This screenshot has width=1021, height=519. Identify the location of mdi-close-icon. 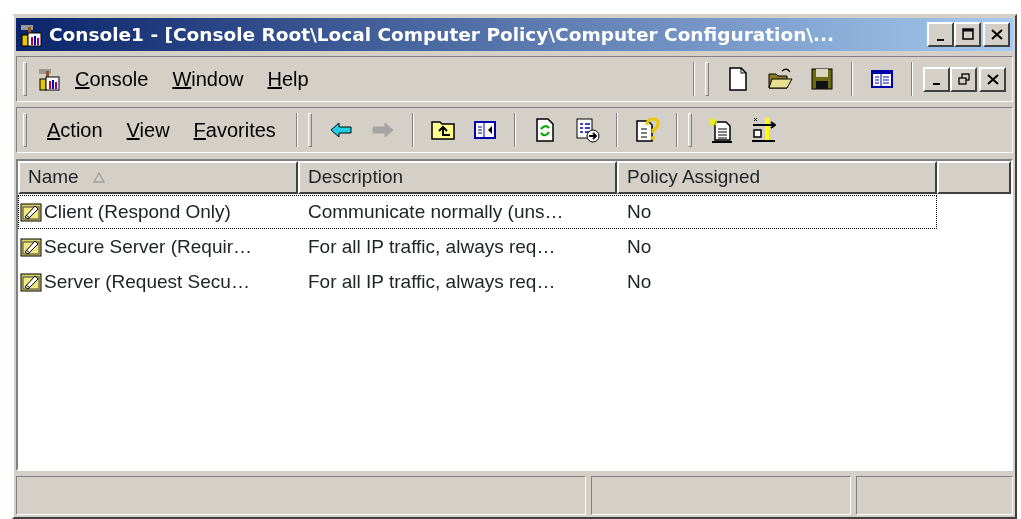
(992, 79).